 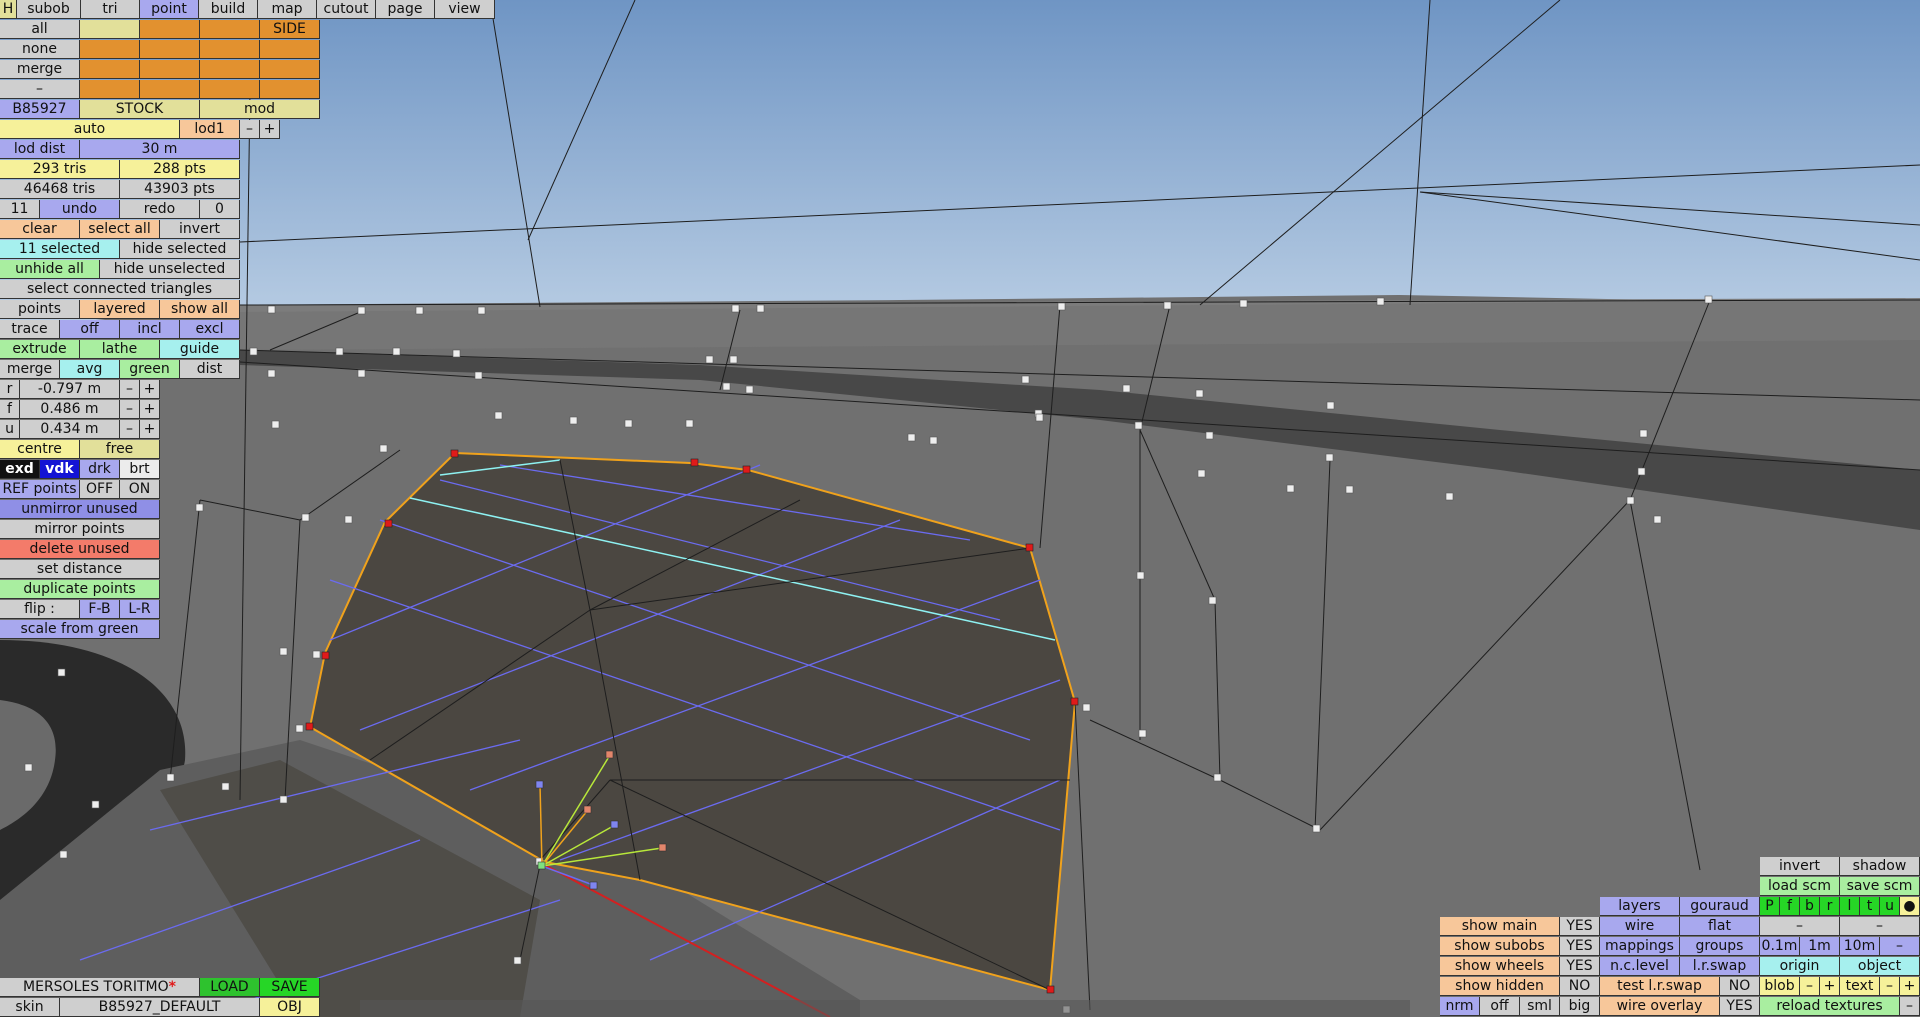 What do you see at coordinates (70, 409) in the screenshot?
I see `f-value-field: 0.486 m` at bounding box center [70, 409].